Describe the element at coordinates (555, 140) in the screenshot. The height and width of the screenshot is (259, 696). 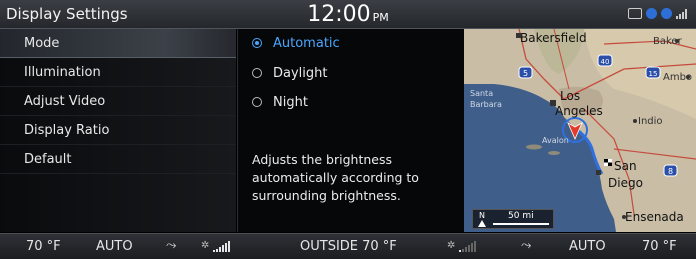
I see `map-city-label: Avalon` at that location.